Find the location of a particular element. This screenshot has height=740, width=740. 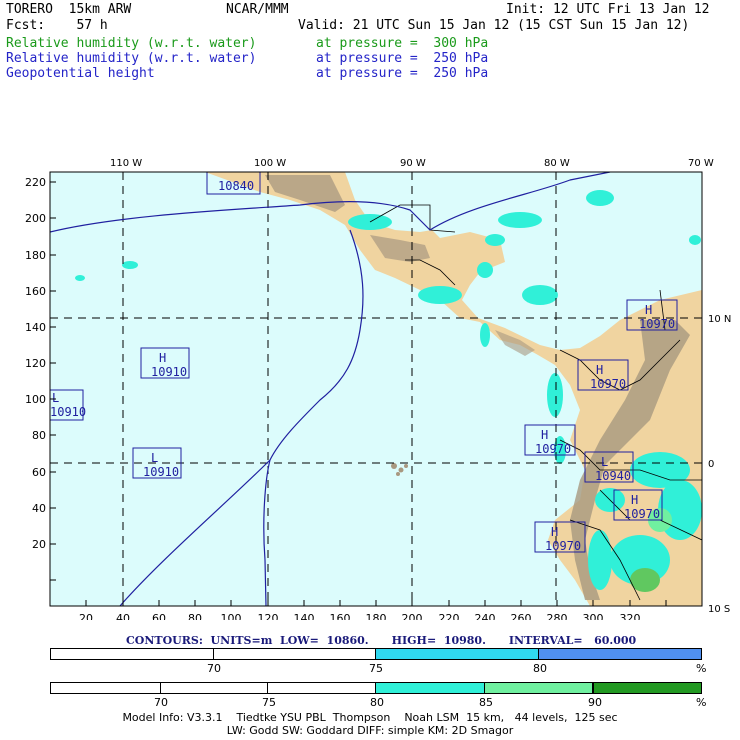

field-1-name: Relative humidity (w.r.t. water) is located at coordinates (131, 43).